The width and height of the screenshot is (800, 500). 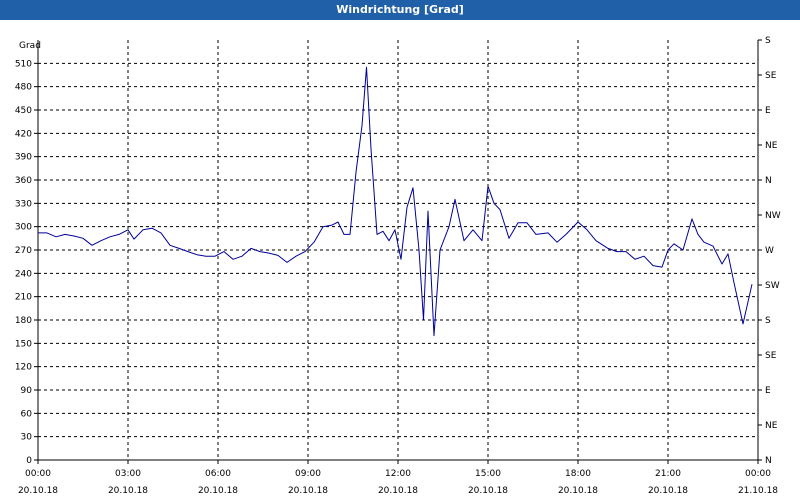 What do you see at coordinates (23, 251) in the screenshot?
I see `y-tick-label: 270` at bounding box center [23, 251].